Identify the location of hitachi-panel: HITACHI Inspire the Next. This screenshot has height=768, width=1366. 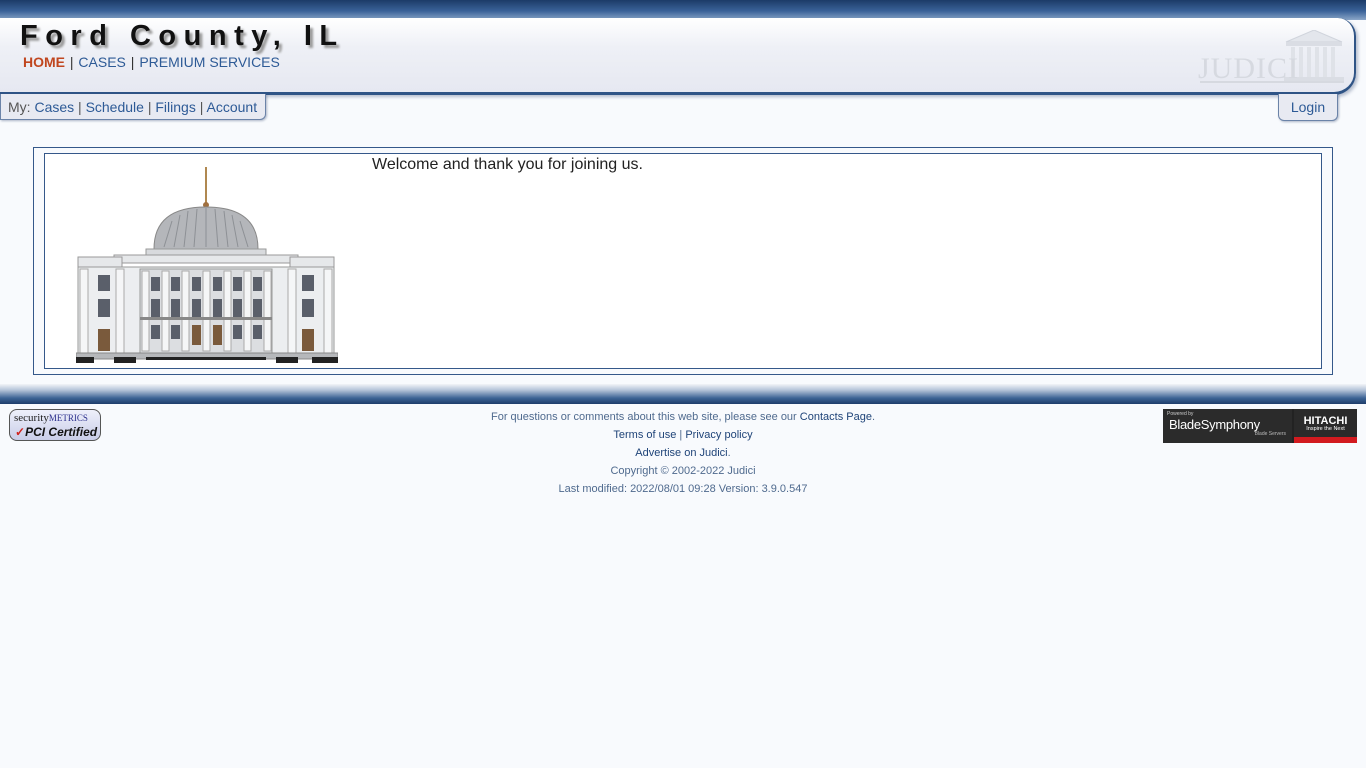
(1325, 426).